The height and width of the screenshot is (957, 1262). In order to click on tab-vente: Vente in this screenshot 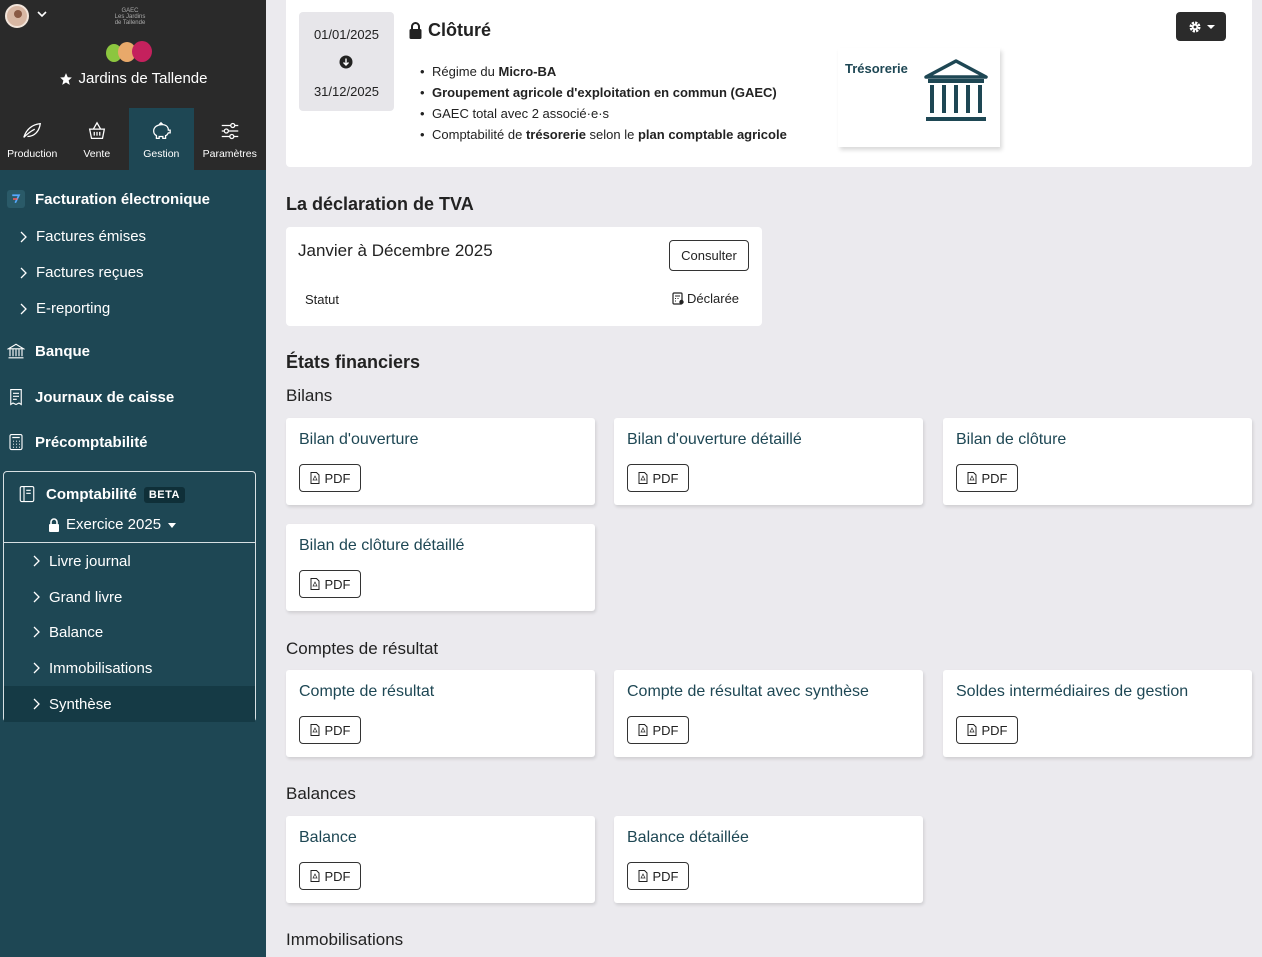, I will do `click(97, 139)`.